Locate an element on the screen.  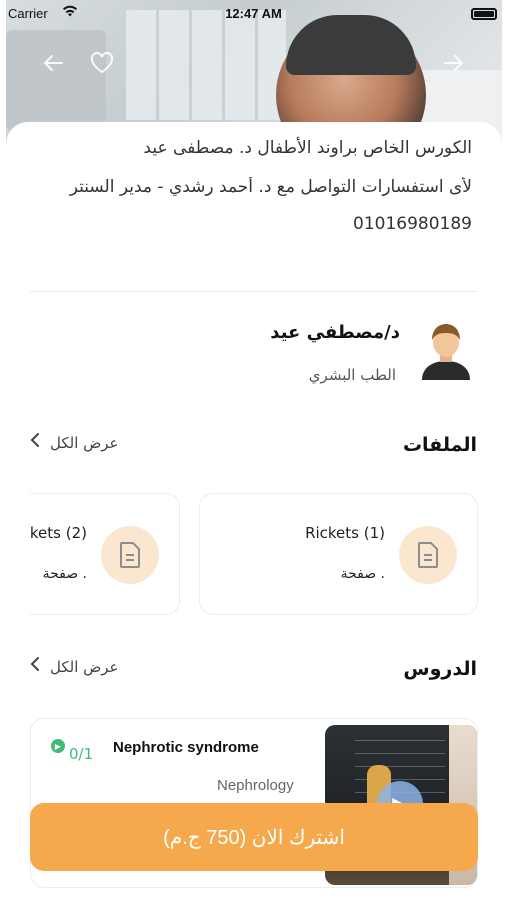
file-card: Rickets (2) . صفحة is located at coordinates (105, 554).